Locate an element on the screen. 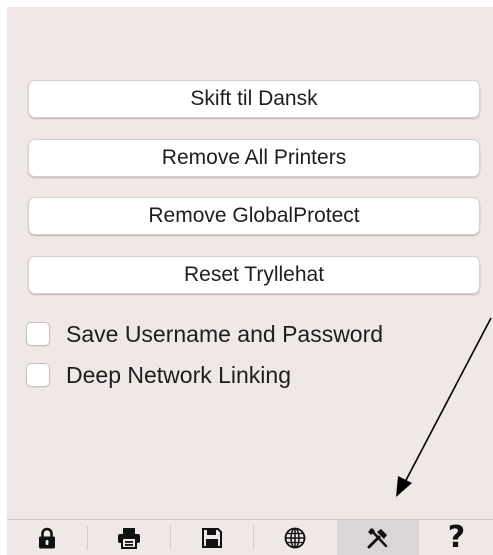 This screenshot has width=493, height=555. save-credentials-label: Save Username and Password is located at coordinates (225, 333).